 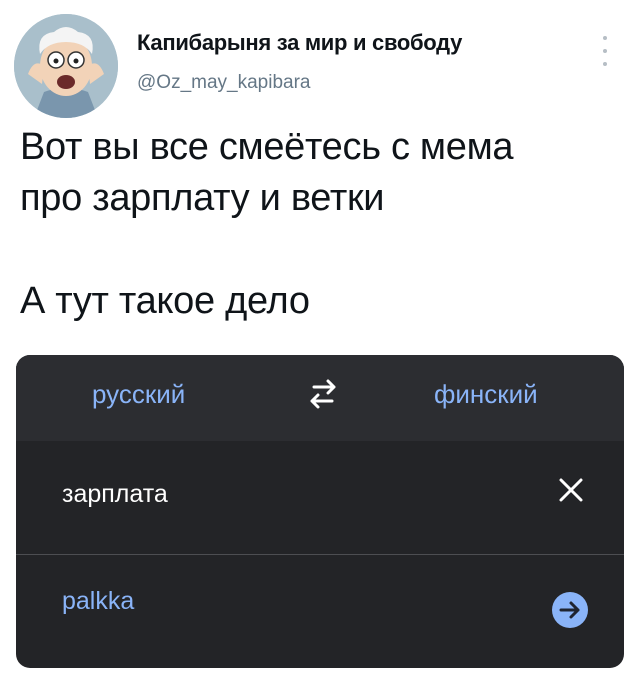 I want to click on tweet-text-line-2: про зарплату и ветки, so click(x=202, y=198).